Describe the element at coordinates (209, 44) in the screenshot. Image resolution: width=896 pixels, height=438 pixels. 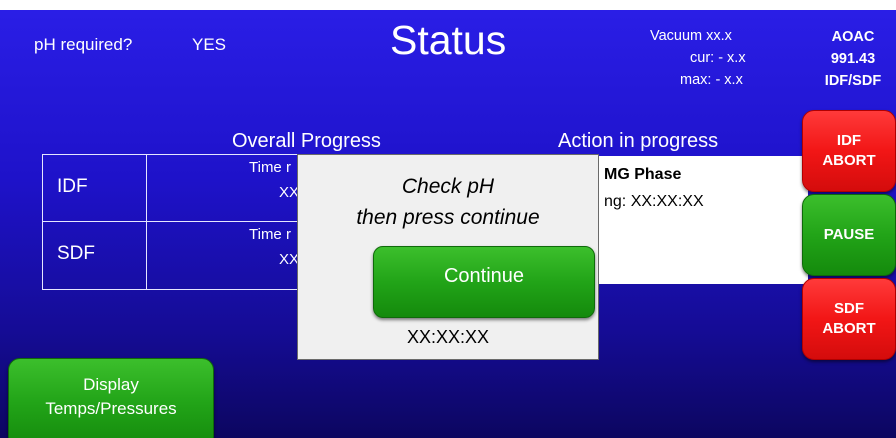
I see `ph-required-value: YES` at that location.